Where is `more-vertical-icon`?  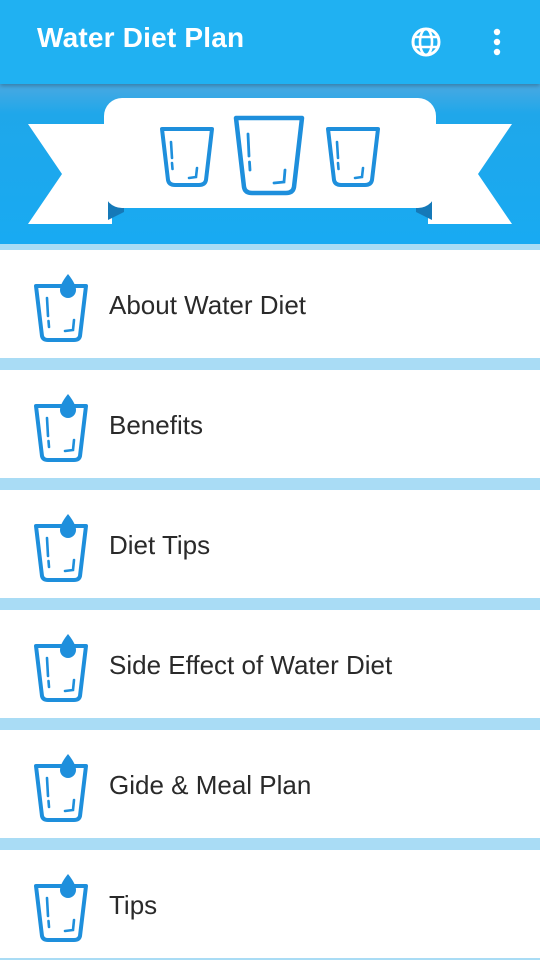 more-vertical-icon is located at coordinates (497, 42).